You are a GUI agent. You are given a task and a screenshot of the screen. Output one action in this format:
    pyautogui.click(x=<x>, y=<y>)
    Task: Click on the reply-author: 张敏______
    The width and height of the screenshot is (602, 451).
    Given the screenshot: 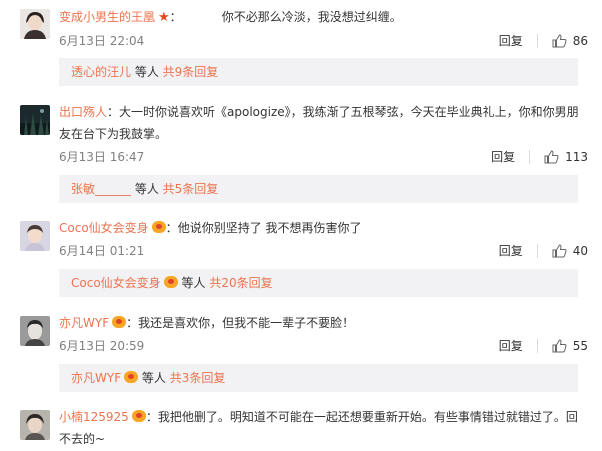 What is the action you would take?
    pyautogui.click(x=101, y=189)
    